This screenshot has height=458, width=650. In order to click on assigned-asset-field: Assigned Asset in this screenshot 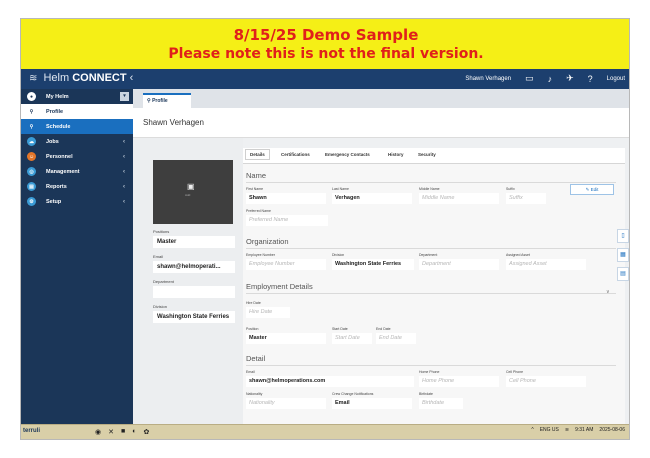, I will do `click(546, 264)`.